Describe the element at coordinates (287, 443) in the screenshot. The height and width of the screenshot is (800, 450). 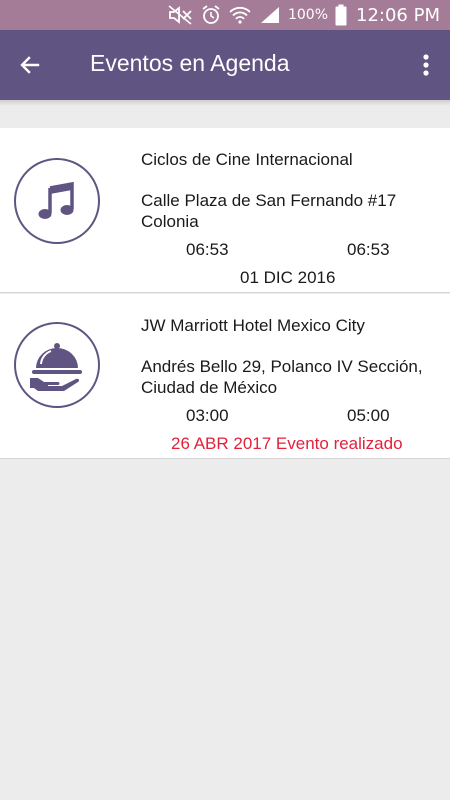
I see `event-date-status: 26 ABR 2017 Evento realizado` at that location.